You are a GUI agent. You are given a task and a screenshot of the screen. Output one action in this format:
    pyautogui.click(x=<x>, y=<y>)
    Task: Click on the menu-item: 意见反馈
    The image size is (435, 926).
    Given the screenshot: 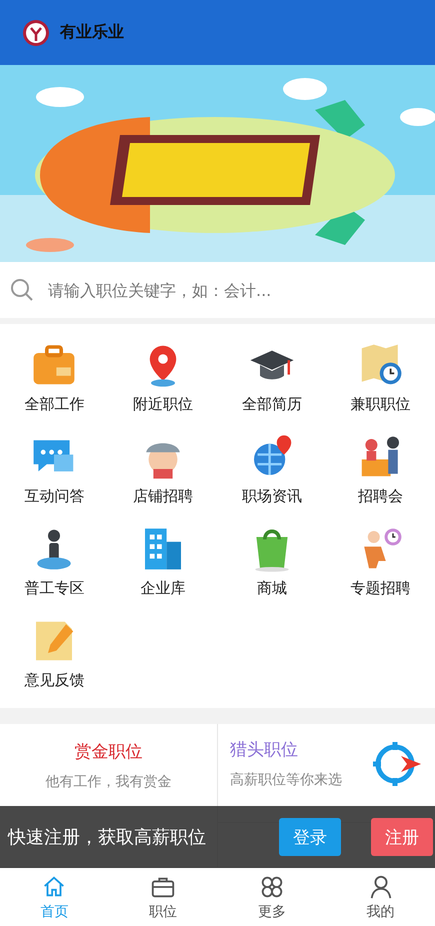 What is the action you would take?
    pyautogui.click(x=54, y=653)
    